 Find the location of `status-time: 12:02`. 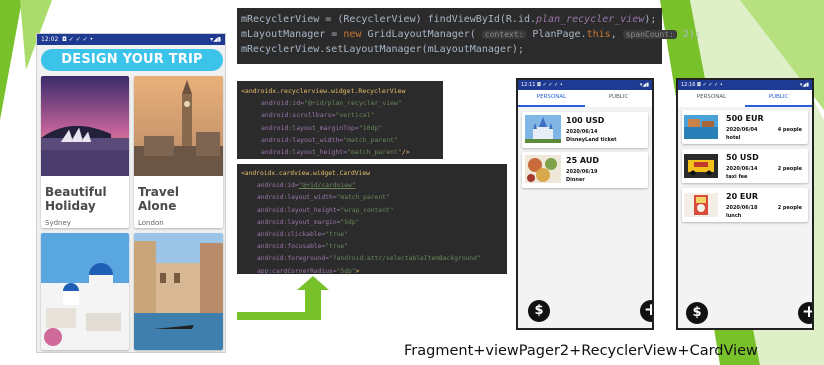

status-time: 12:02 is located at coordinates (50, 39).